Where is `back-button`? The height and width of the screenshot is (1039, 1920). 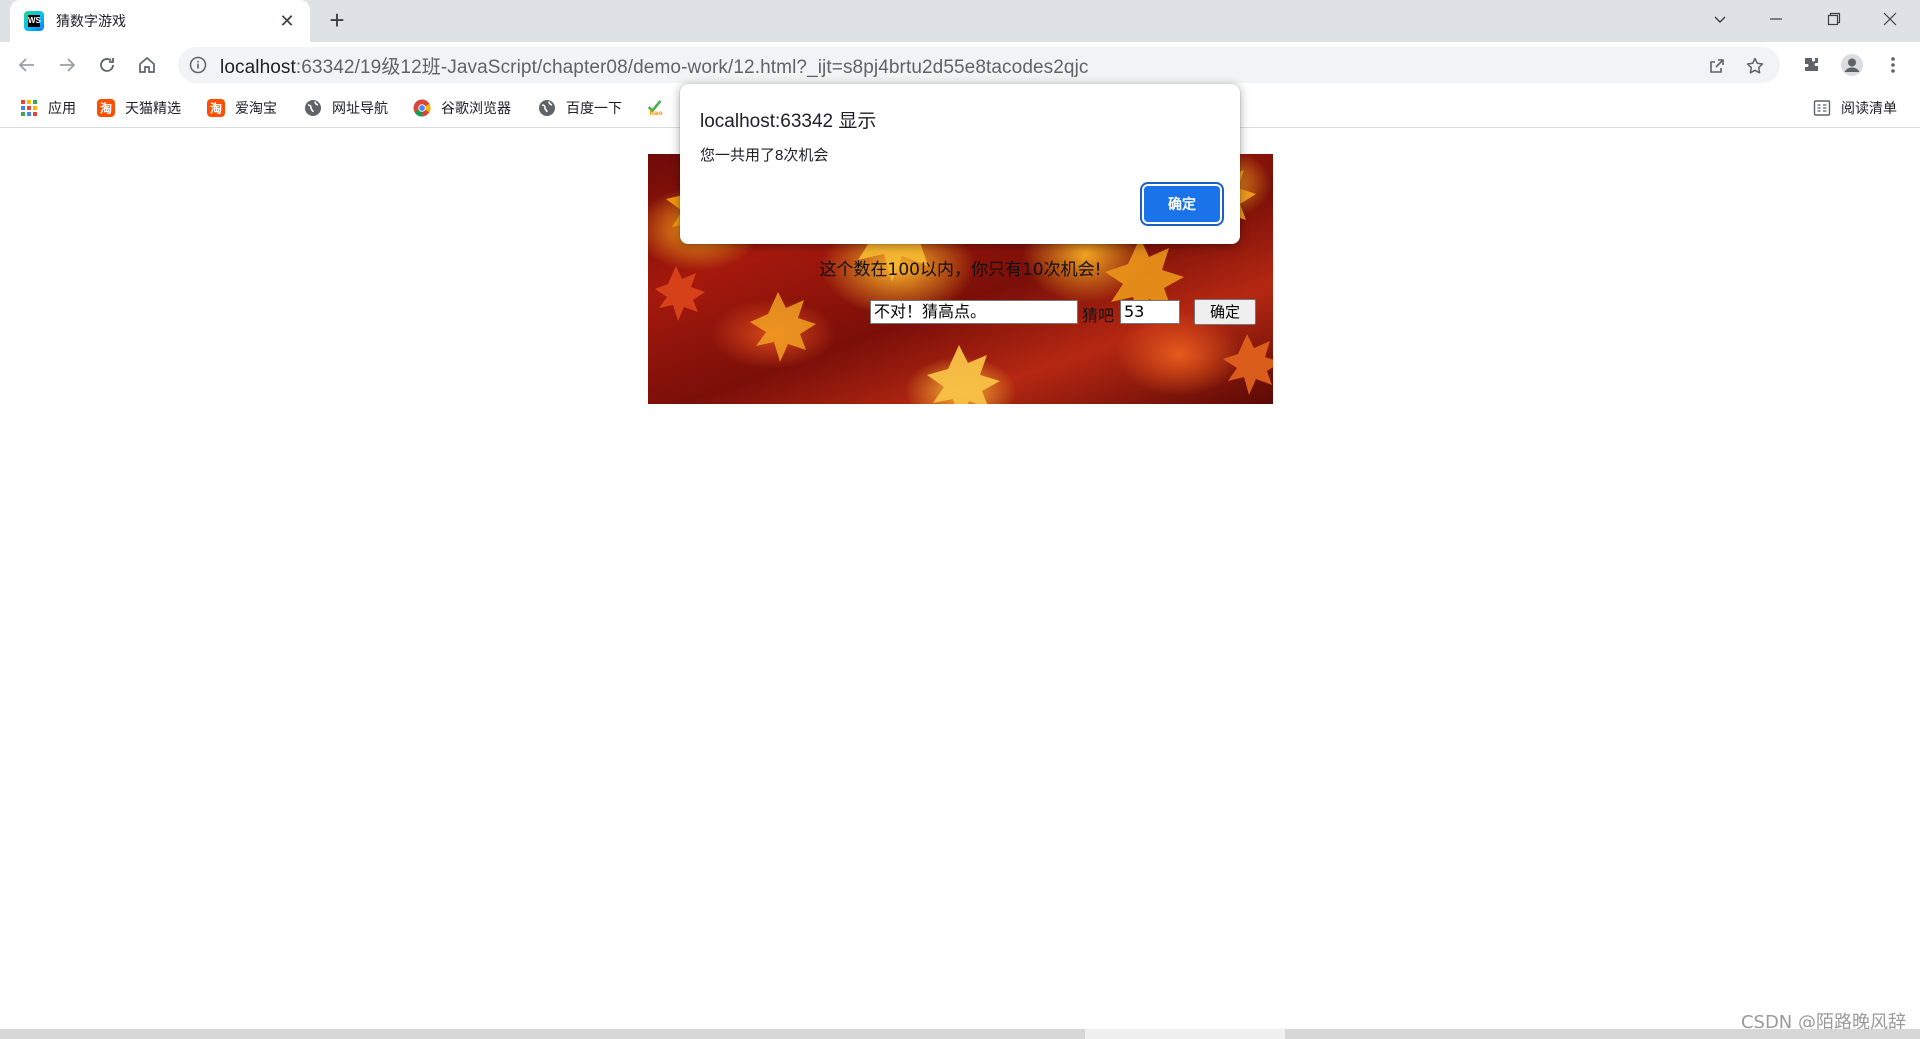
back-button is located at coordinates (27, 65).